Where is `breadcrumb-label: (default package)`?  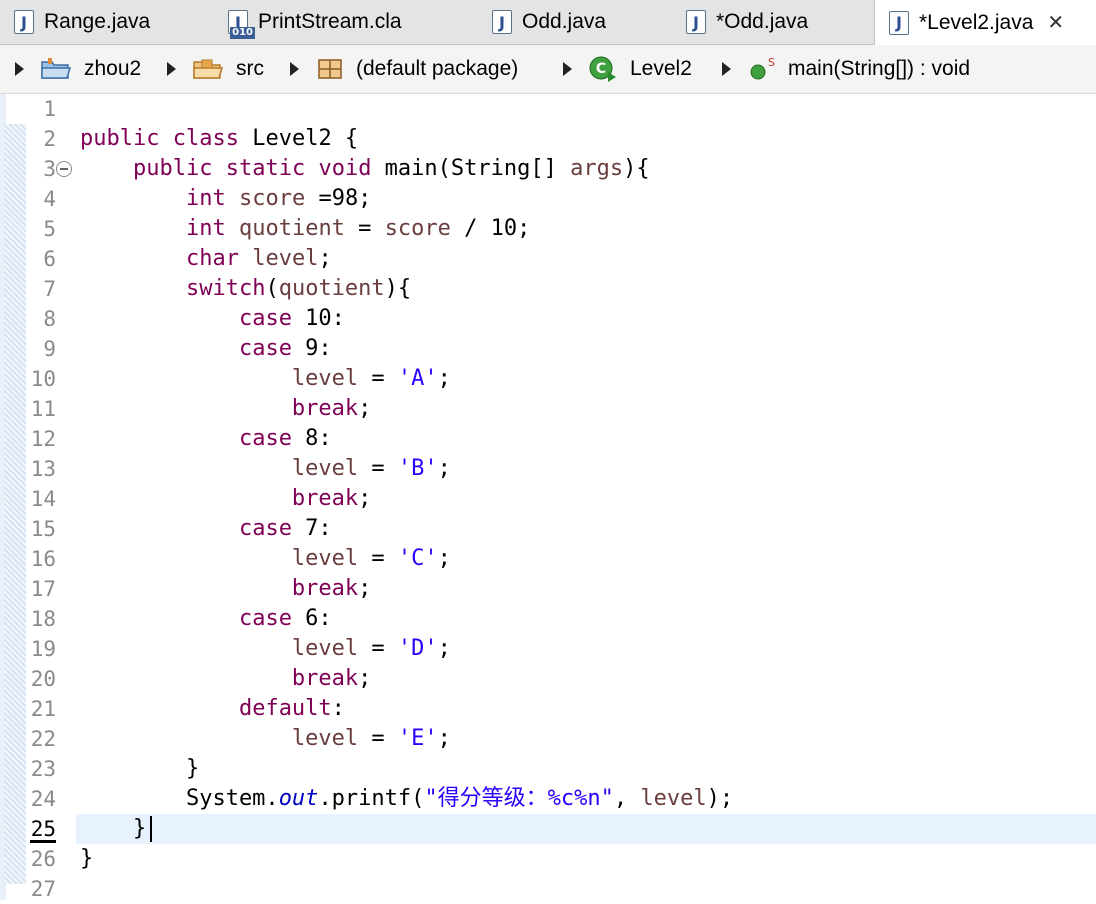 breadcrumb-label: (default package) is located at coordinates (437, 68).